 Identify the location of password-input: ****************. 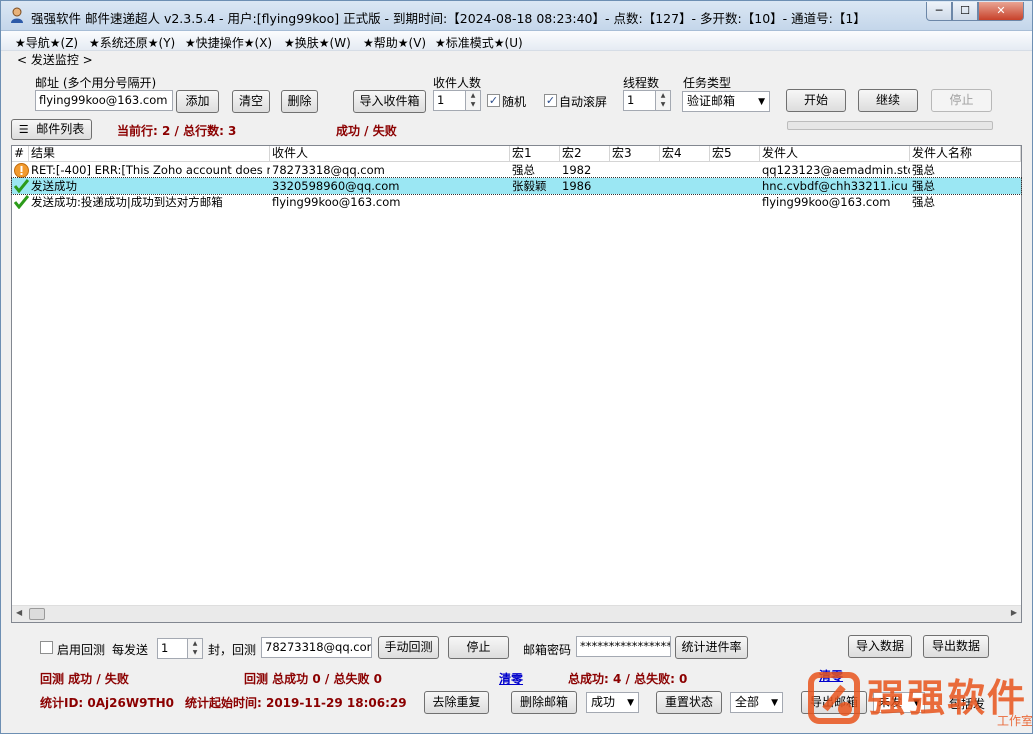
(623, 646).